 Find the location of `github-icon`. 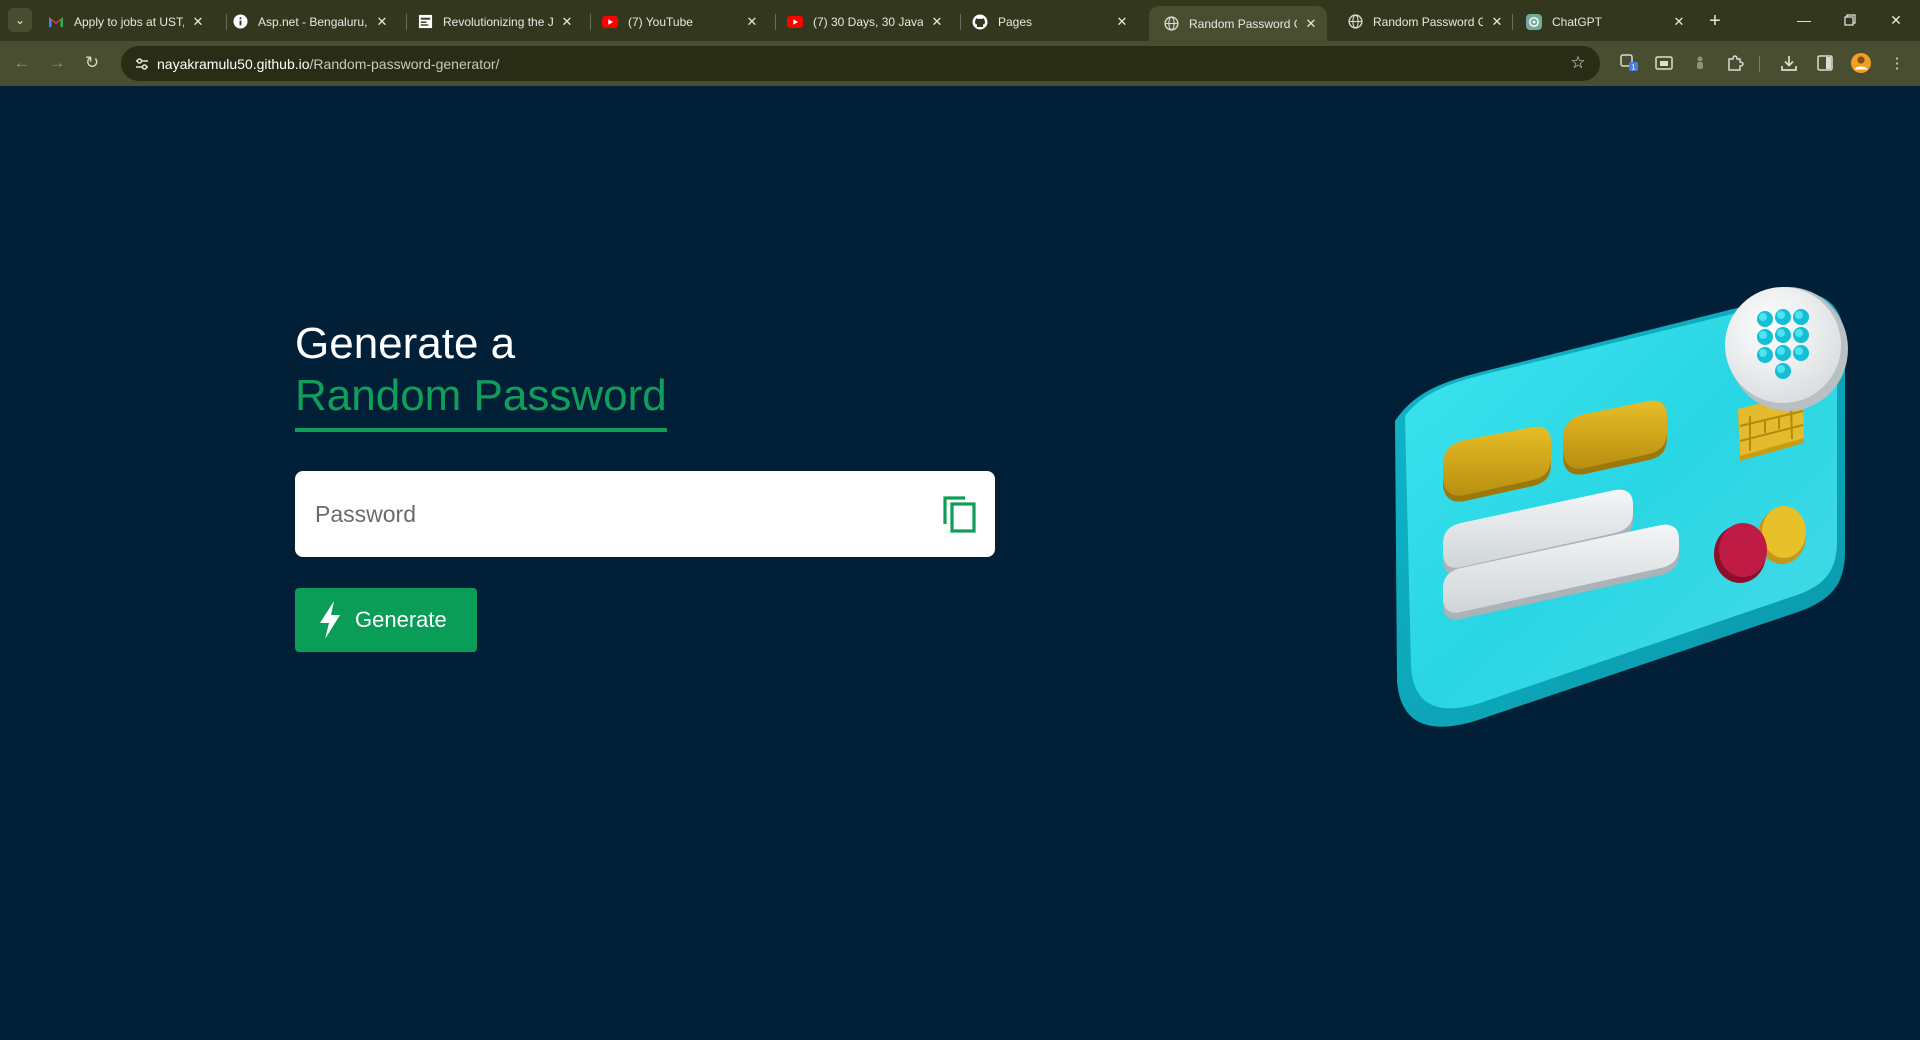

github-icon is located at coordinates (980, 22).